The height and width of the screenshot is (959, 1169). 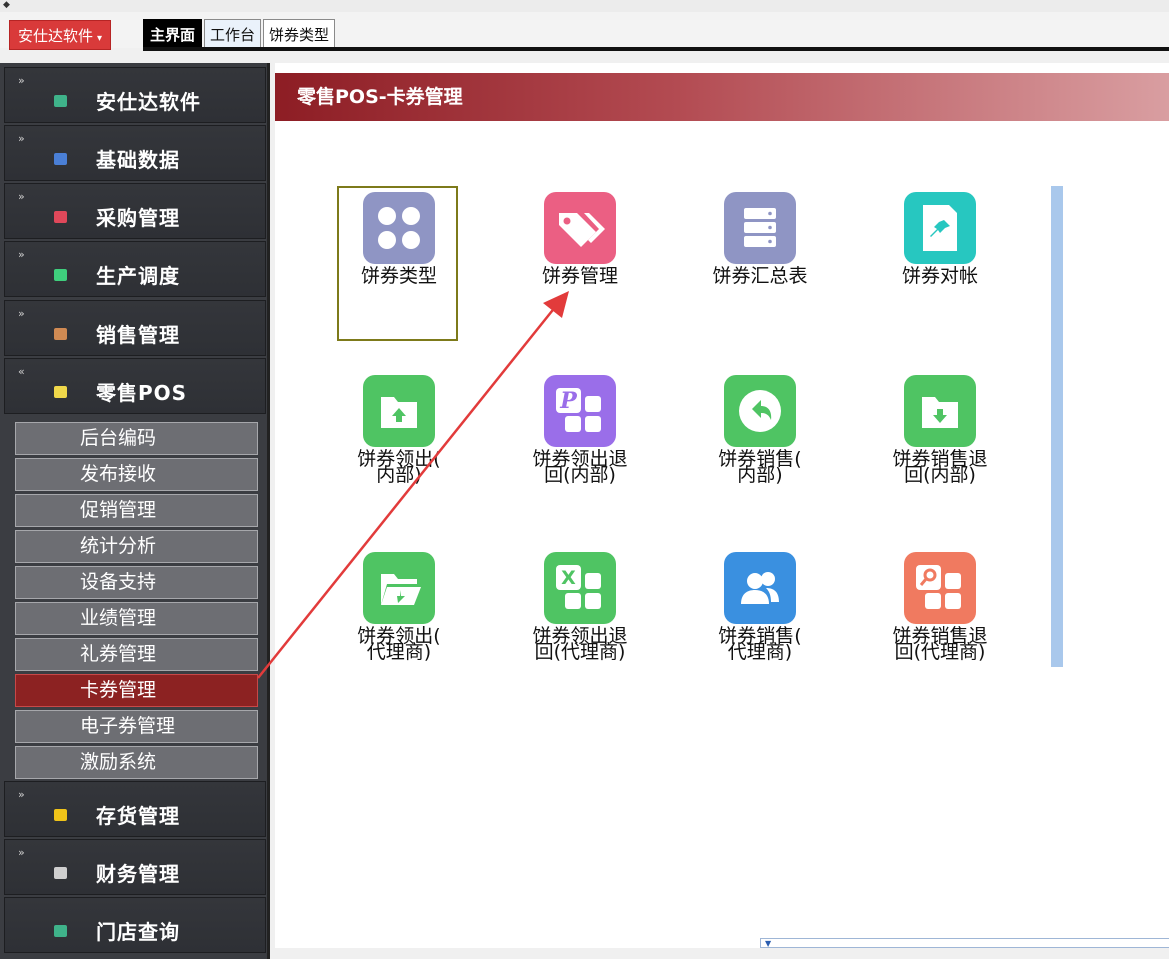 I want to click on launcher-sale-agent: 饼券销售( 代理商), so click(x=760, y=607).